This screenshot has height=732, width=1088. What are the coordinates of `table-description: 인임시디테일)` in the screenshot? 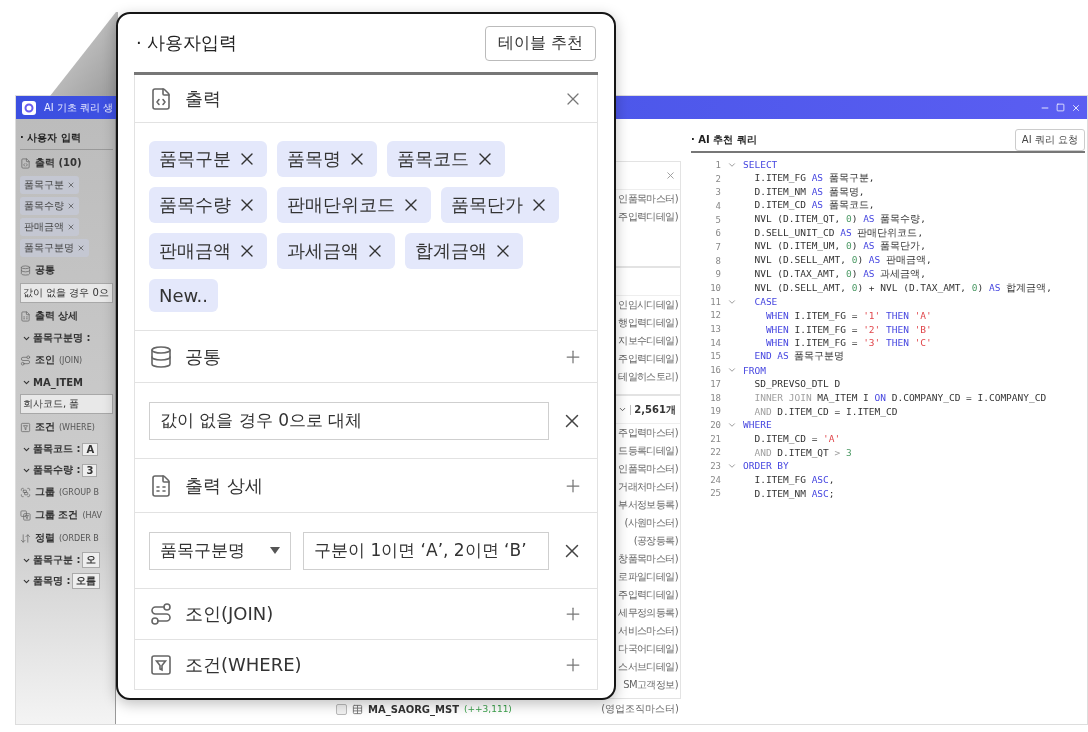 It's located at (648, 305).